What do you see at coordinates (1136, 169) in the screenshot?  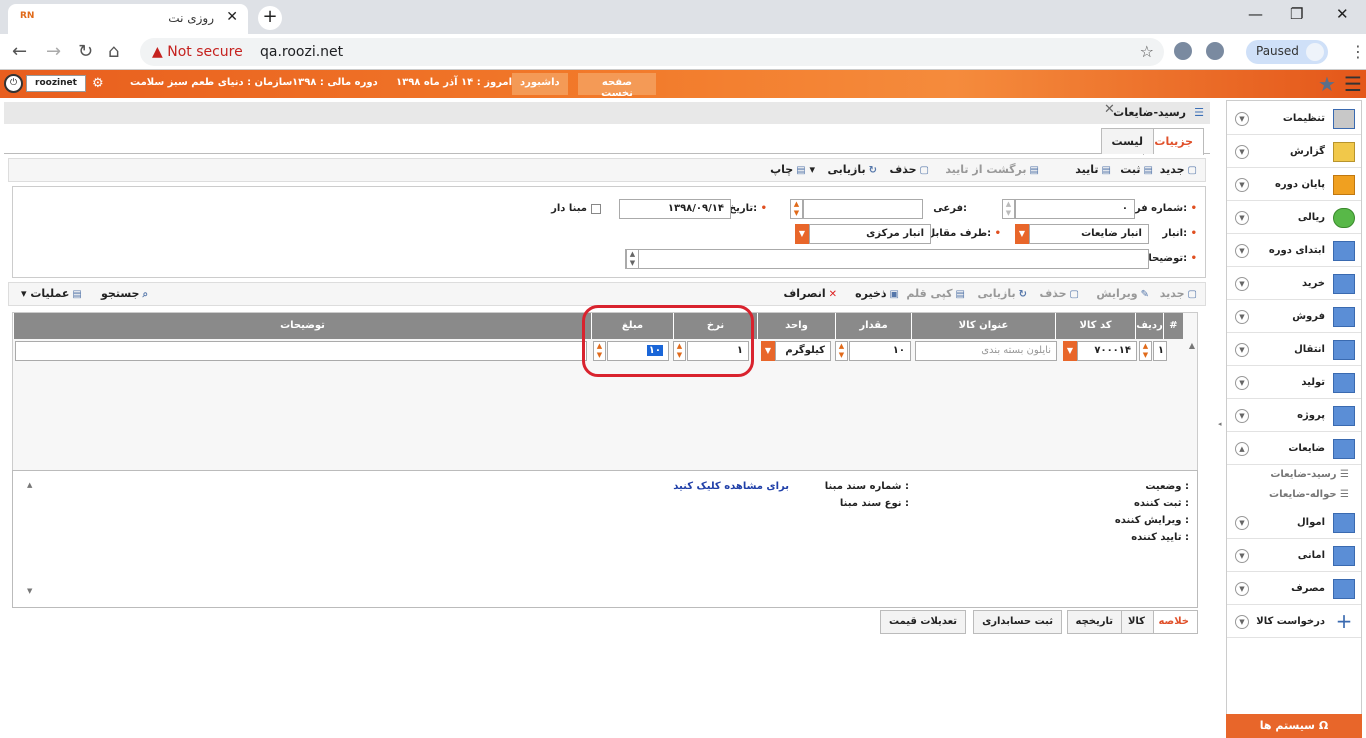 I see `save-button: ثبت ▤` at bounding box center [1136, 169].